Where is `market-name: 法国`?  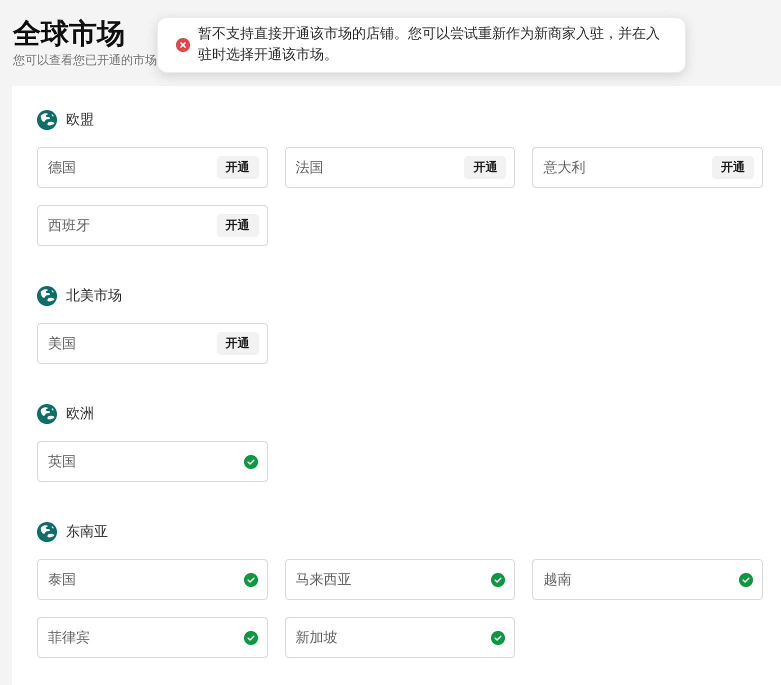
market-name: 法国 is located at coordinates (310, 167).